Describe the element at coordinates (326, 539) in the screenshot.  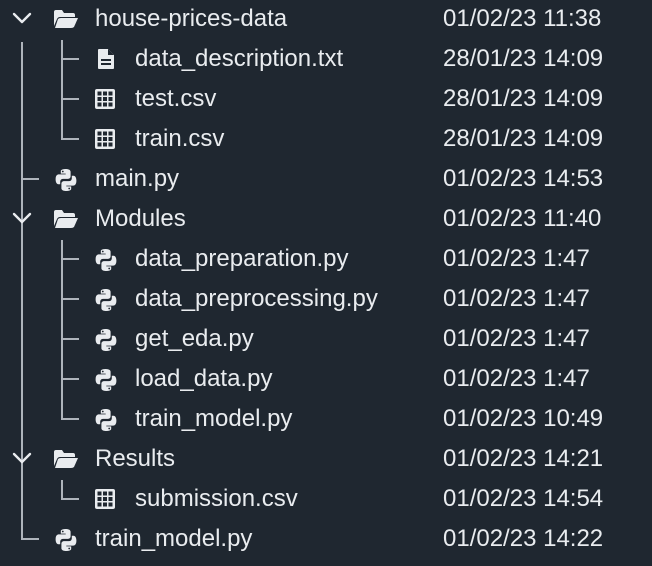
I see `tree-row-train-model-py: train_model.py 01/02/23 14:22` at that location.